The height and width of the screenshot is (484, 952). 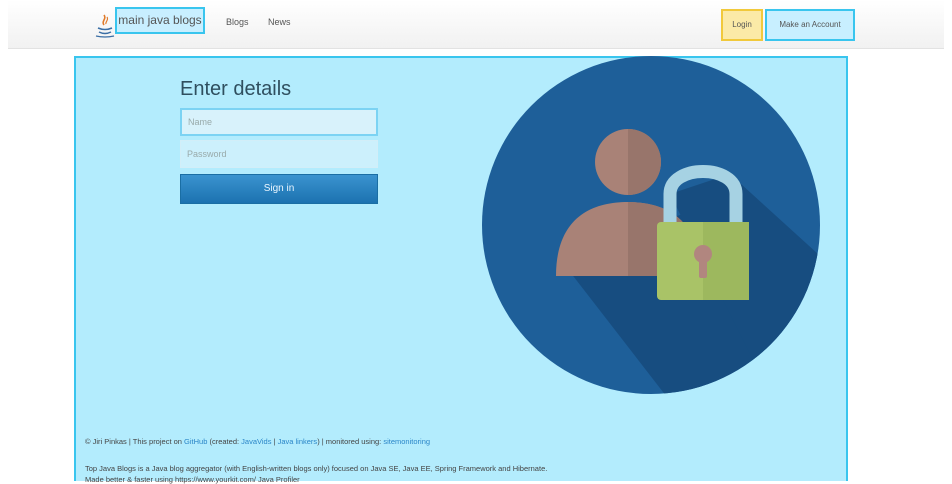 I want to click on sign-in-button: Sign in, so click(x=279, y=189).